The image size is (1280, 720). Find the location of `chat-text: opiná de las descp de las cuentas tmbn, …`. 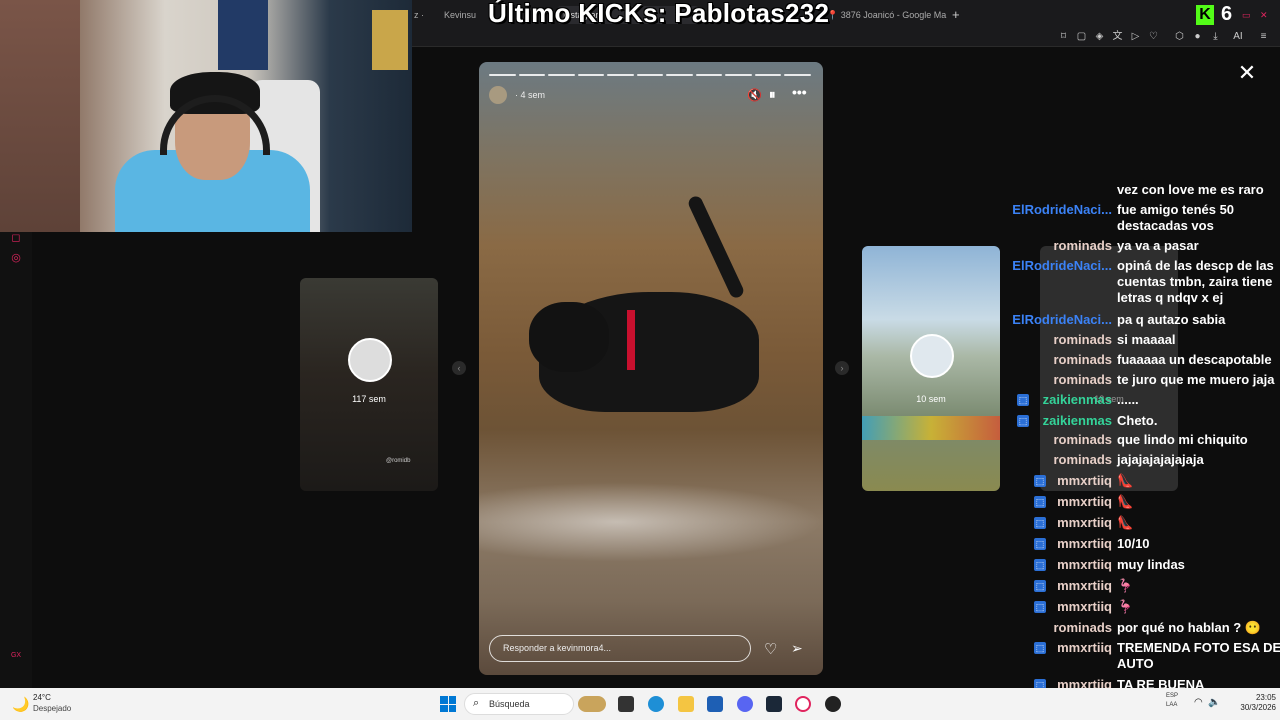

chat-text: opiná de las descp de las cuentas tmbn, … is located at coordinates (1195, 281).